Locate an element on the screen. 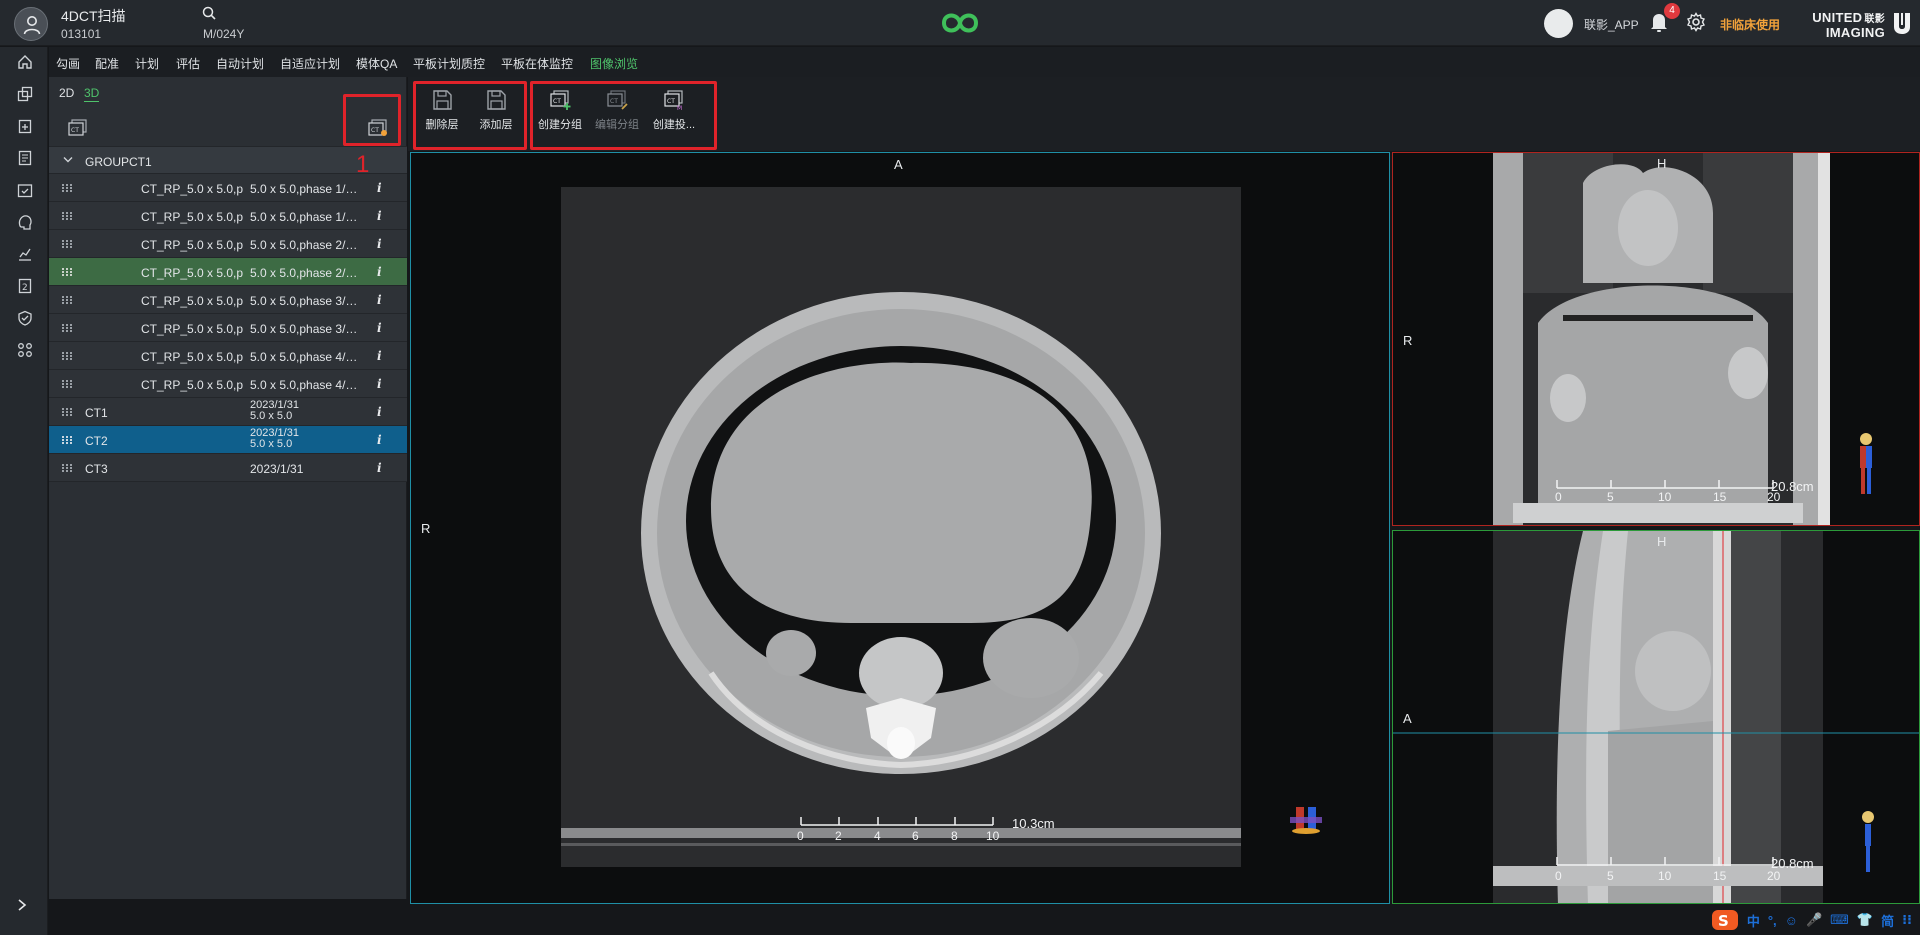  menu-adaptive-plan: 自适应计划 is located at coordinates (310, 63).